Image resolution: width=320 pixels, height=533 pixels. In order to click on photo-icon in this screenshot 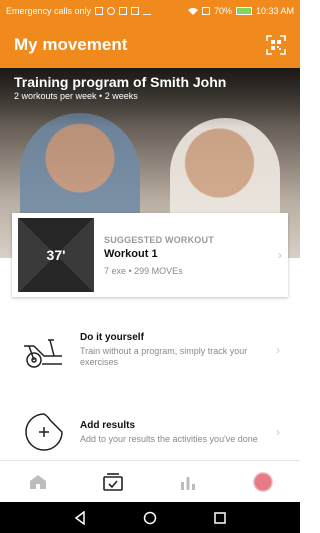, I will do `click(123, 11)`.